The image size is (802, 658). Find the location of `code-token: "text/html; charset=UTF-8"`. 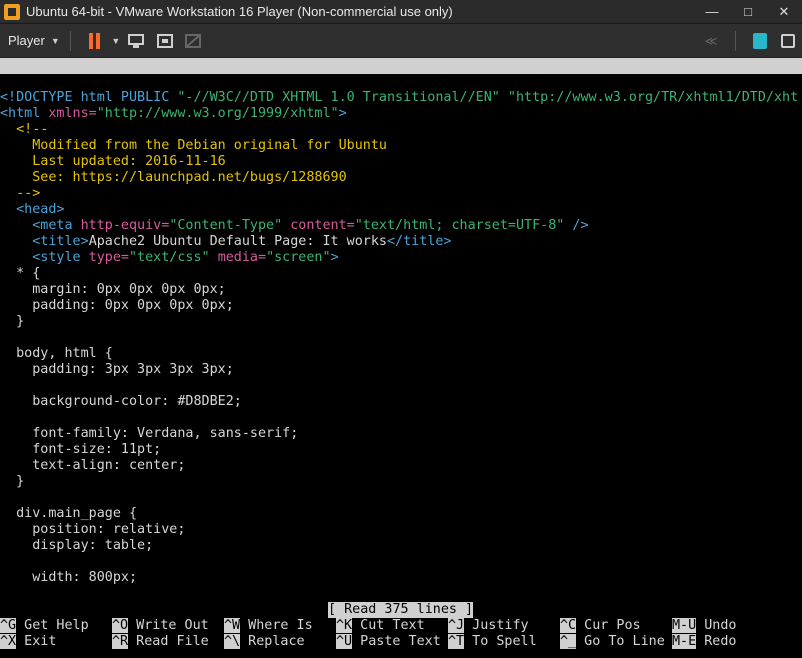

code-token: "text/html; charset=UTF-8" is located at coordinates (459, 225).